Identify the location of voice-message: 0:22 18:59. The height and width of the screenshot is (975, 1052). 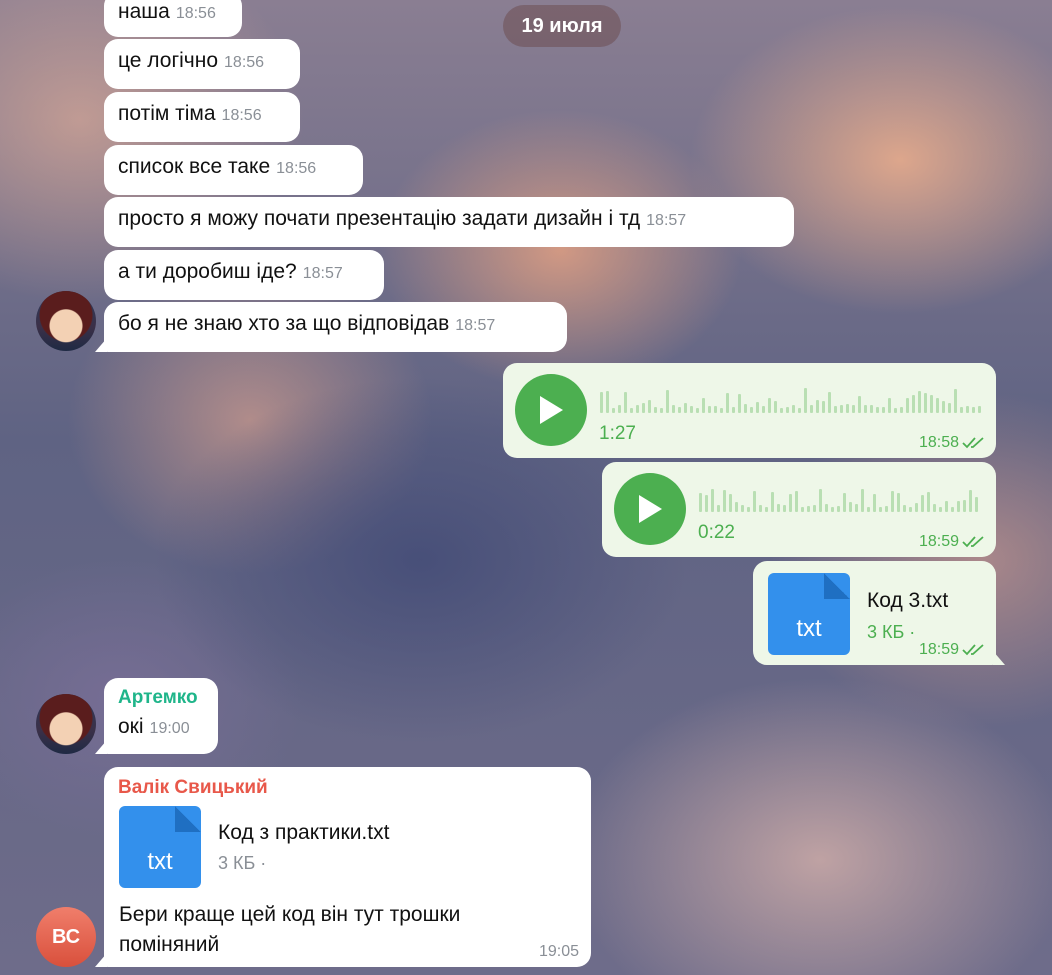
(799, 509).